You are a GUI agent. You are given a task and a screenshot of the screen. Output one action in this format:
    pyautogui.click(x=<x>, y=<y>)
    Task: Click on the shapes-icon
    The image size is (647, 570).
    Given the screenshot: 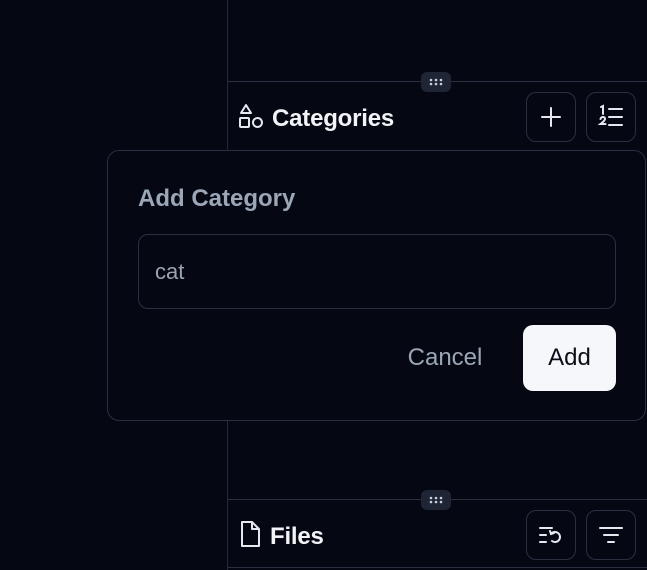 What is the action you would take?
    pyautogui.click(x=251, y=118)
    